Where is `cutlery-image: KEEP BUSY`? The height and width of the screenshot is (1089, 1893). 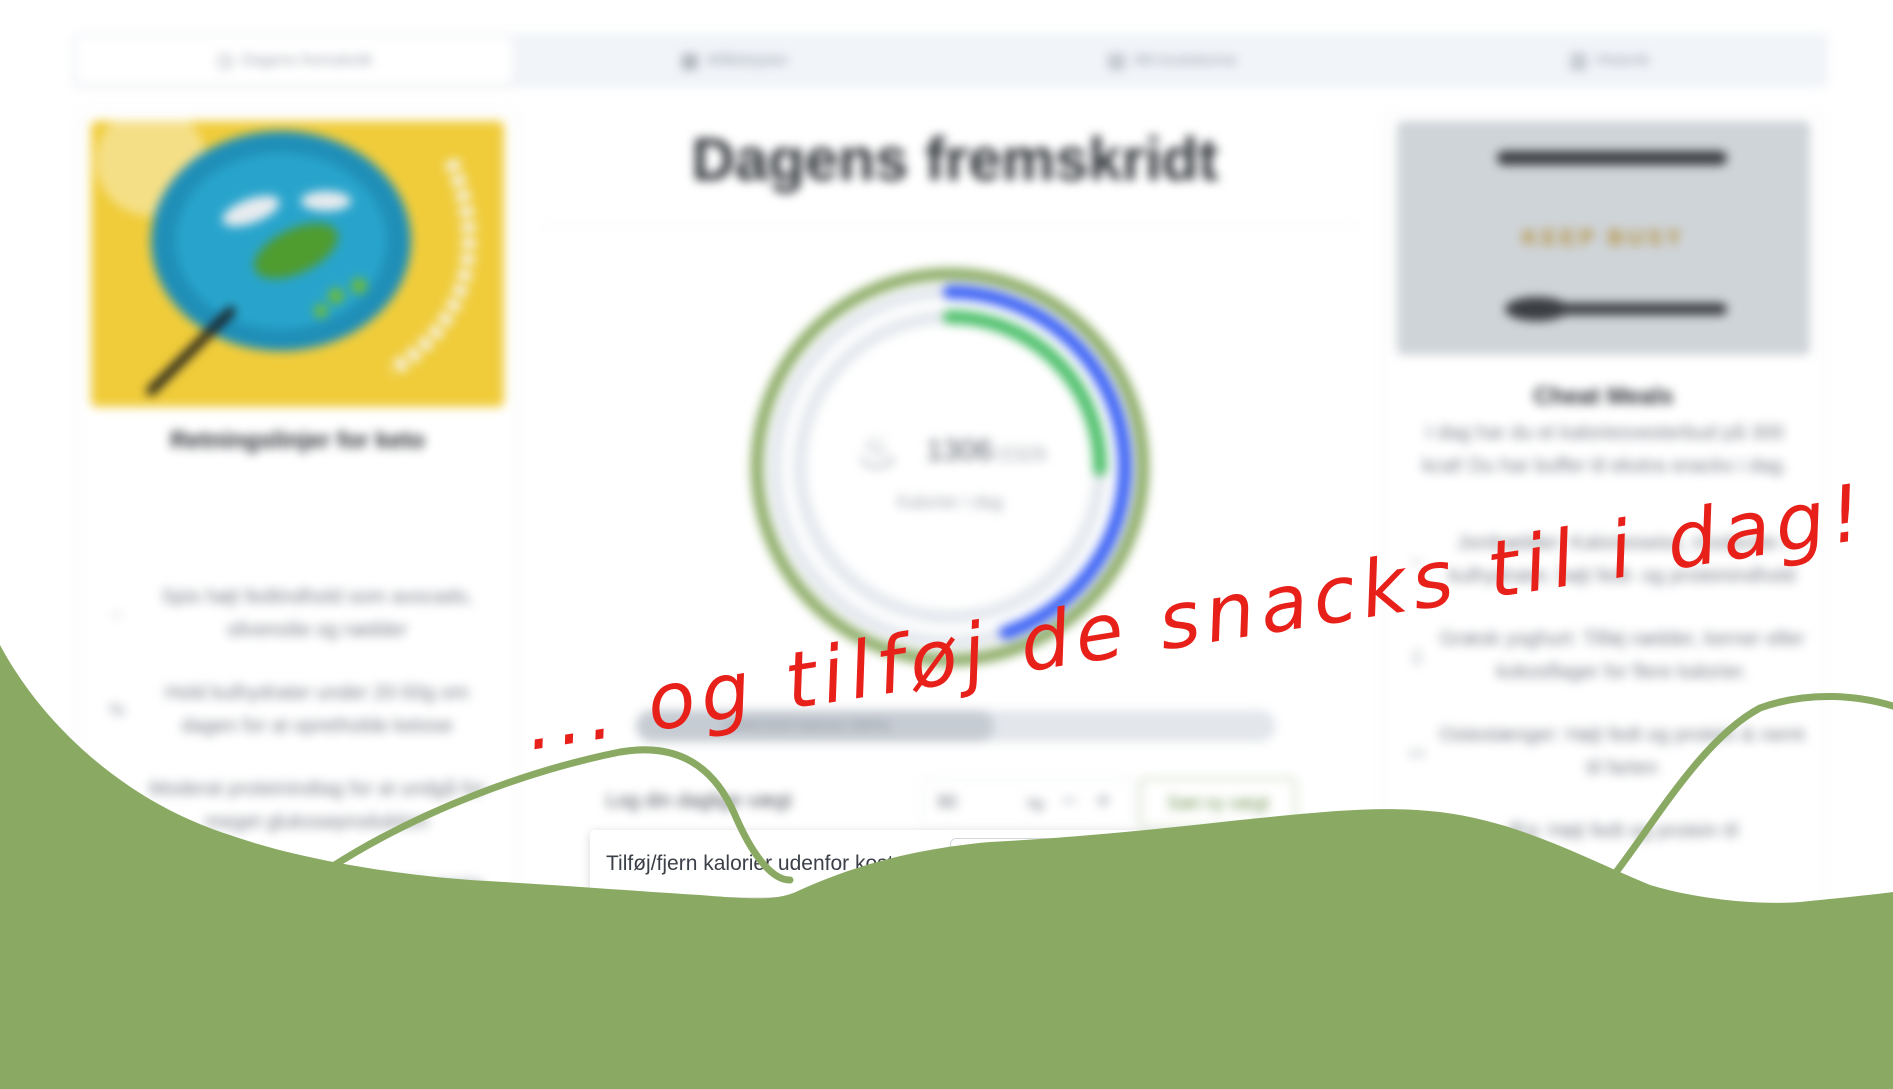 cutlery-image: KEEP BUSY is located at coordinates (1603, 238).